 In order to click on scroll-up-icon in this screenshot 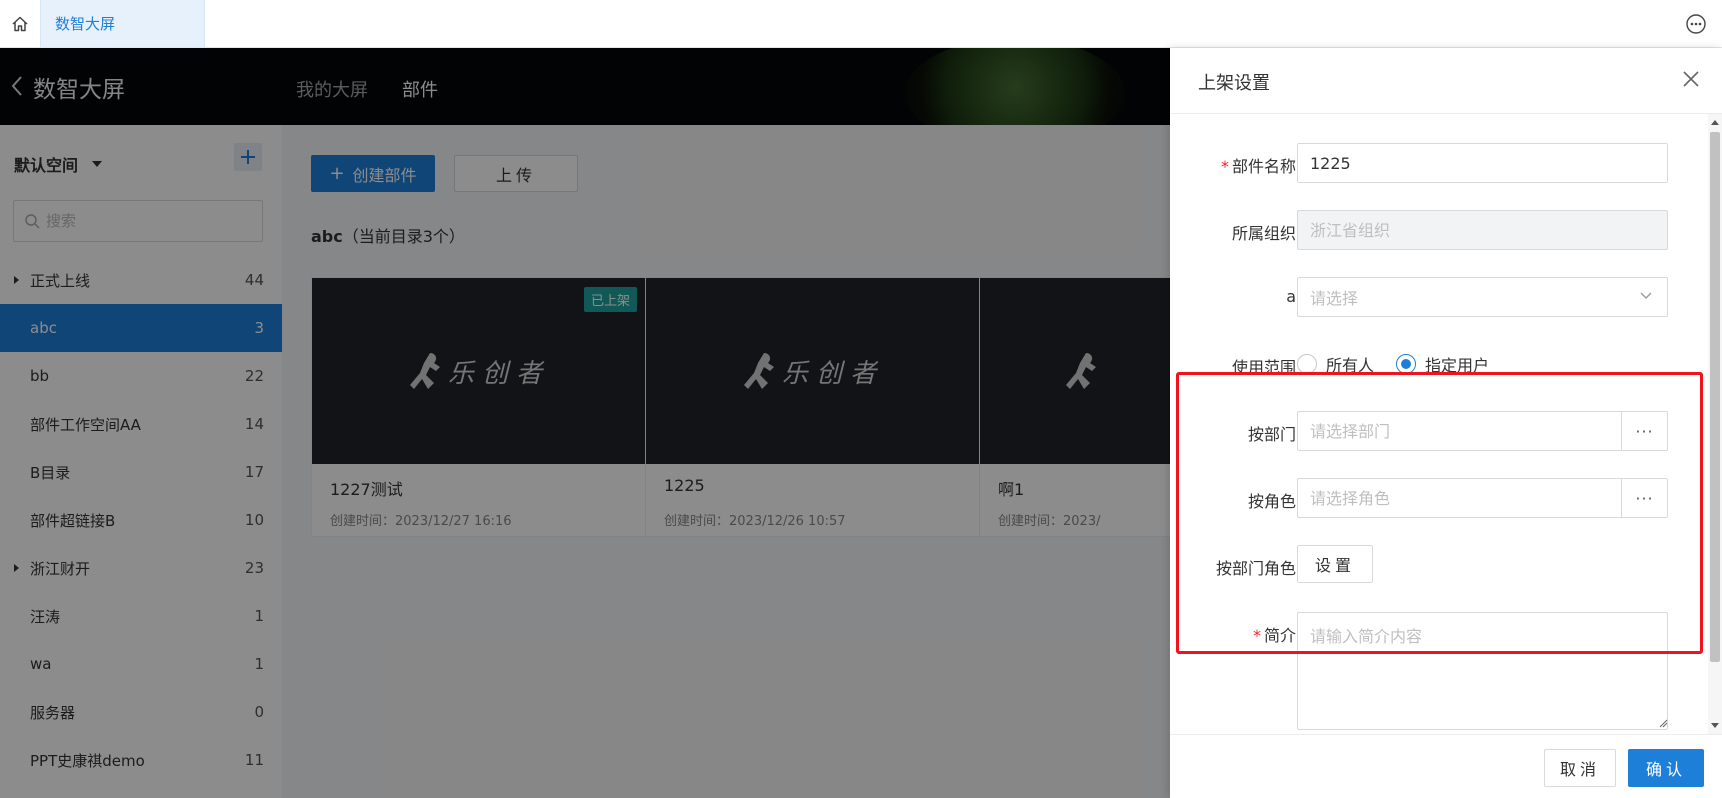, I will do `click(1715, 122)`.